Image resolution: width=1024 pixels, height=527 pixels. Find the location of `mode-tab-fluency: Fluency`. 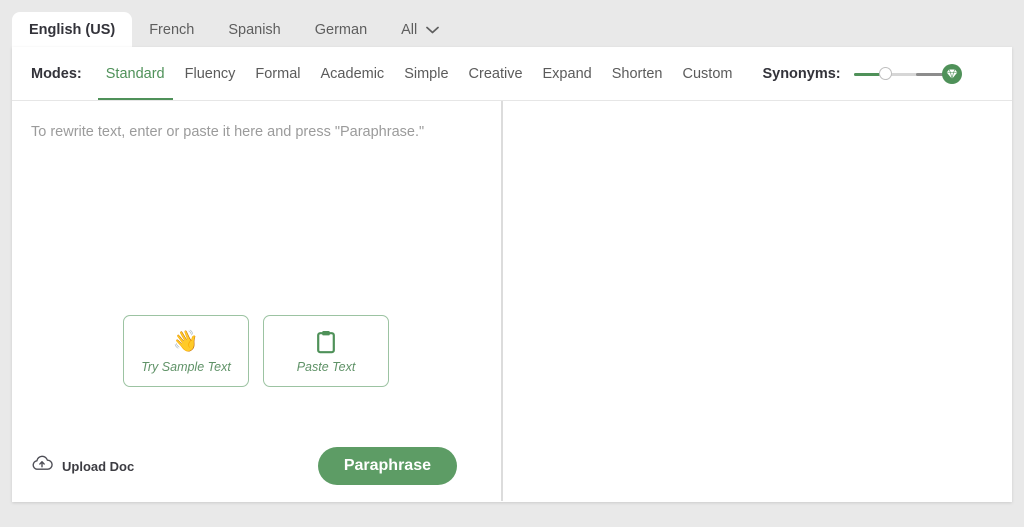

mode-tab-fluency: Fluency is located at coordinates (210, 73).